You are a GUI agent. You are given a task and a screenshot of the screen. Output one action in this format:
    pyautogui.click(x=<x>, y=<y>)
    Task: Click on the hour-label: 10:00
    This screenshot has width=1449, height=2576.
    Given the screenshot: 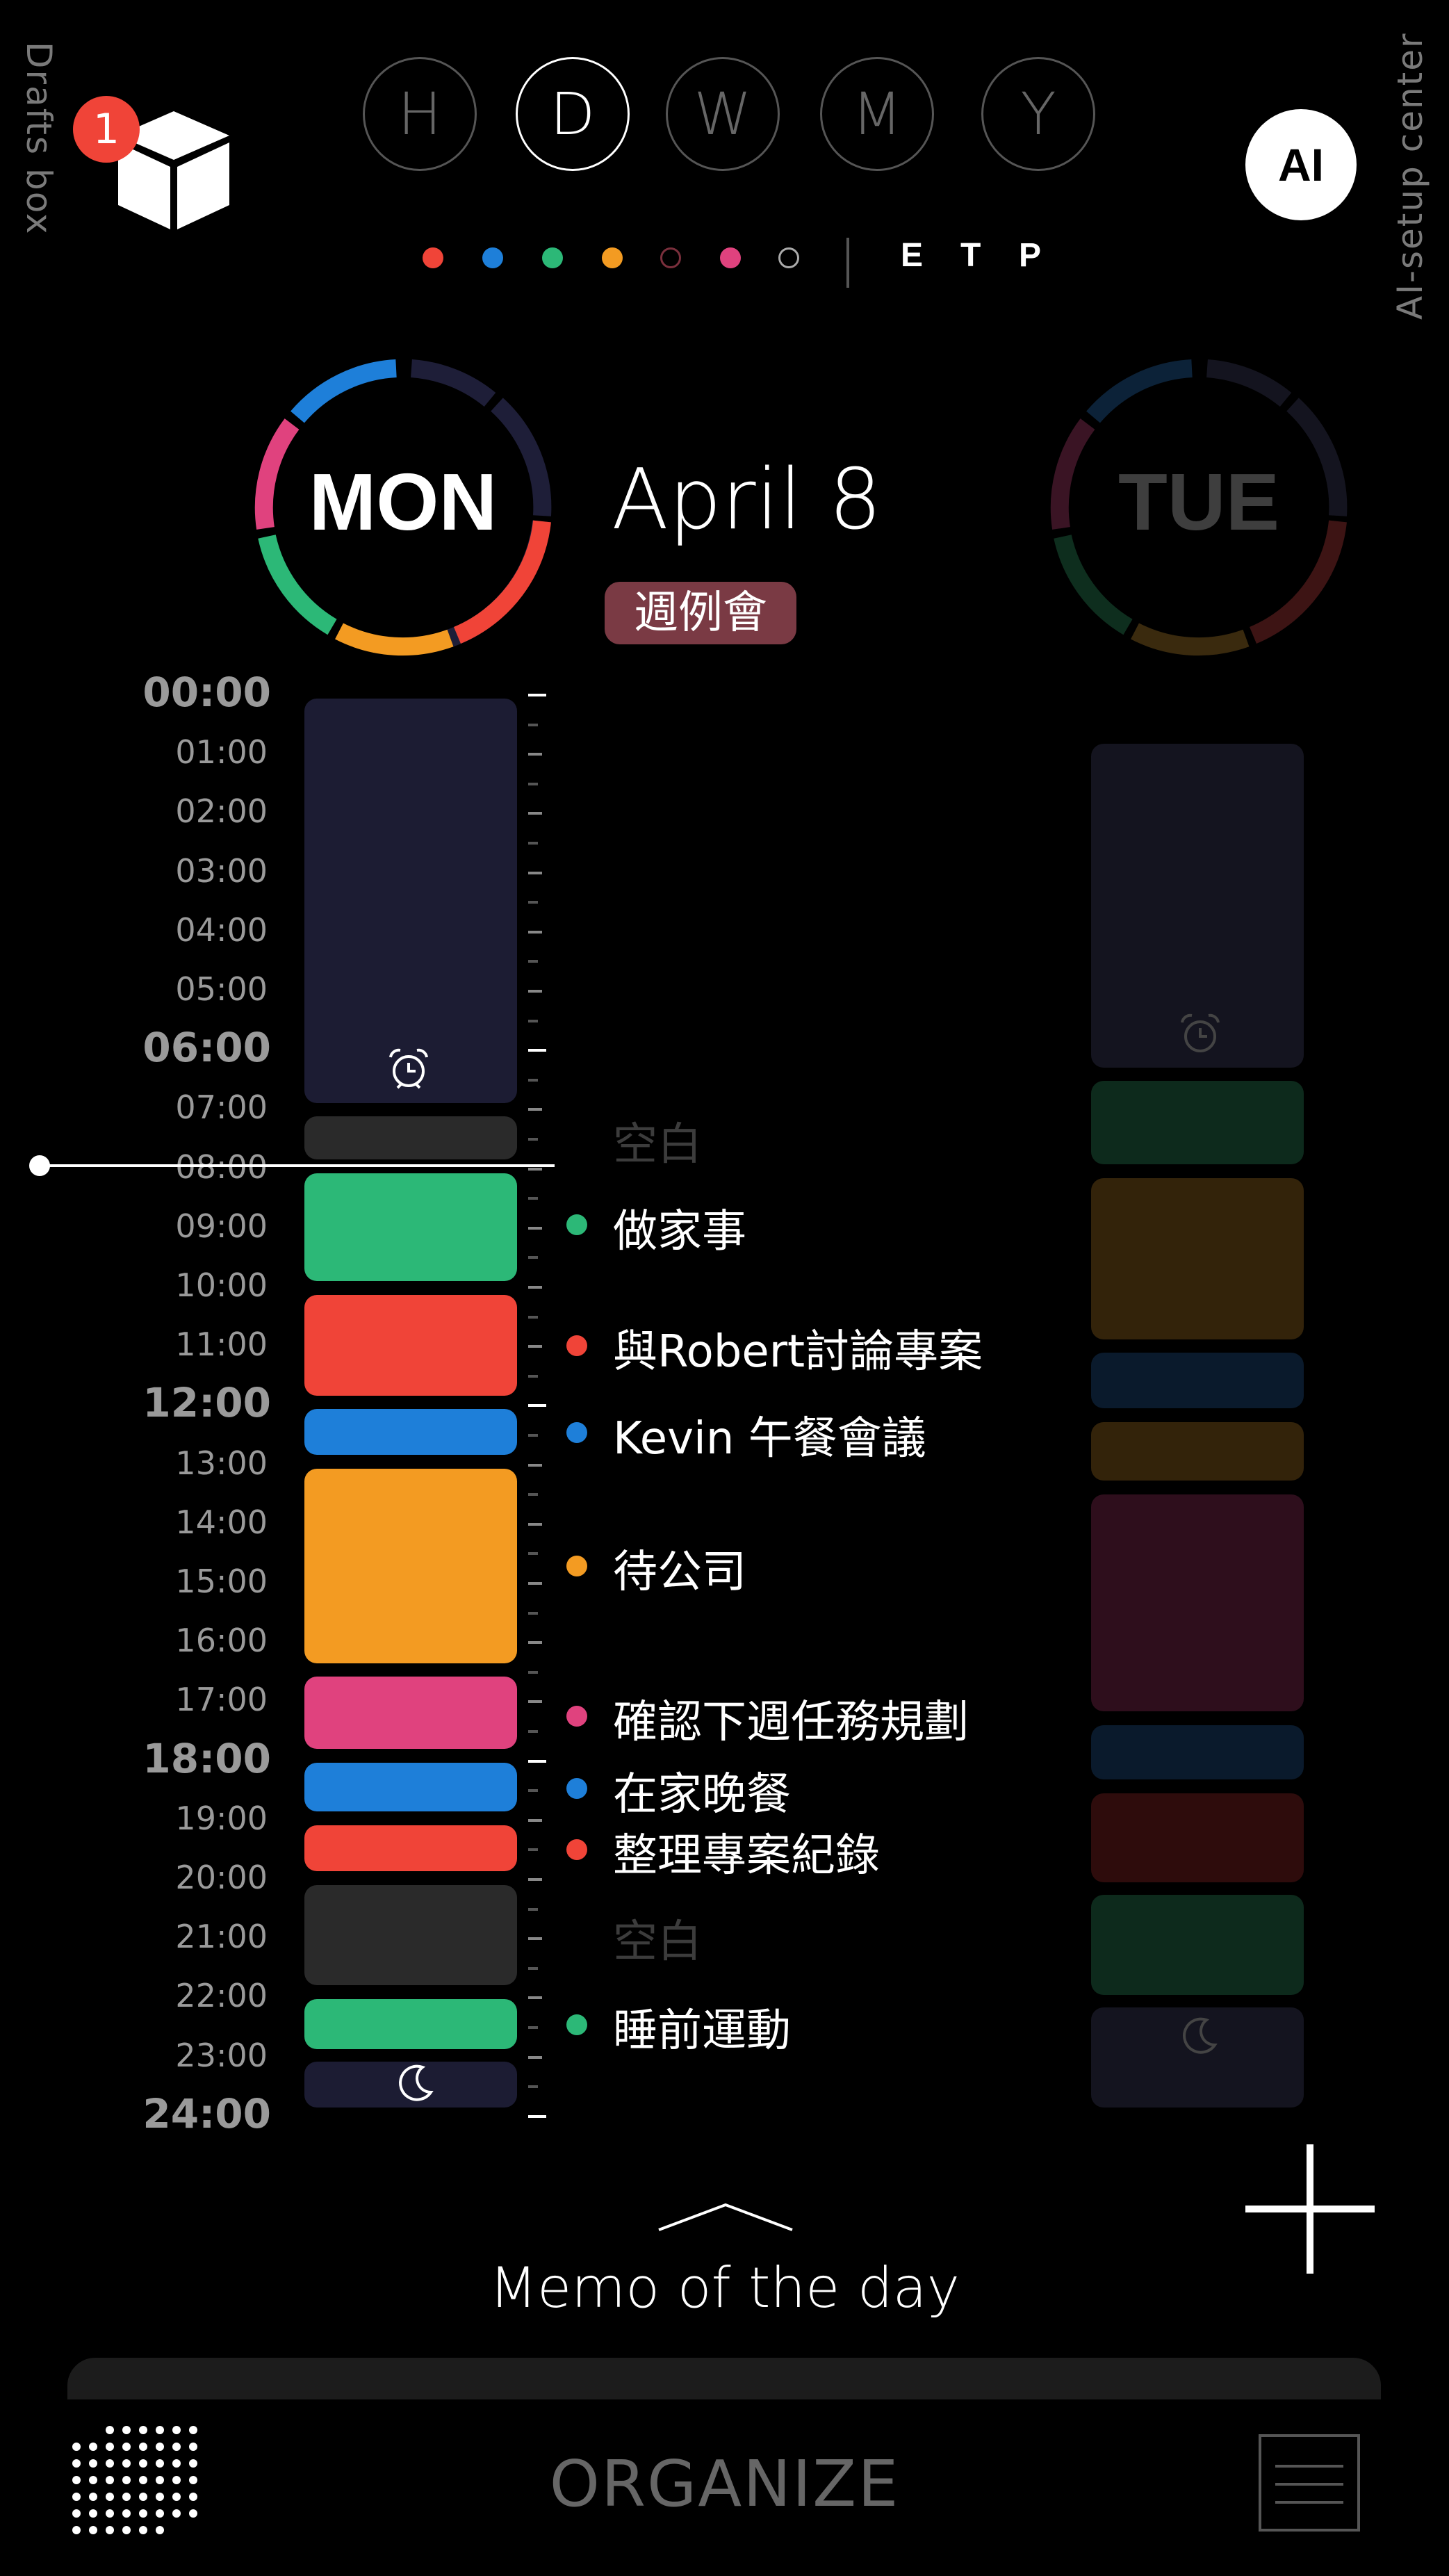 What is the action you would take?
    pyautogui.click(x=221, y=1285)
    